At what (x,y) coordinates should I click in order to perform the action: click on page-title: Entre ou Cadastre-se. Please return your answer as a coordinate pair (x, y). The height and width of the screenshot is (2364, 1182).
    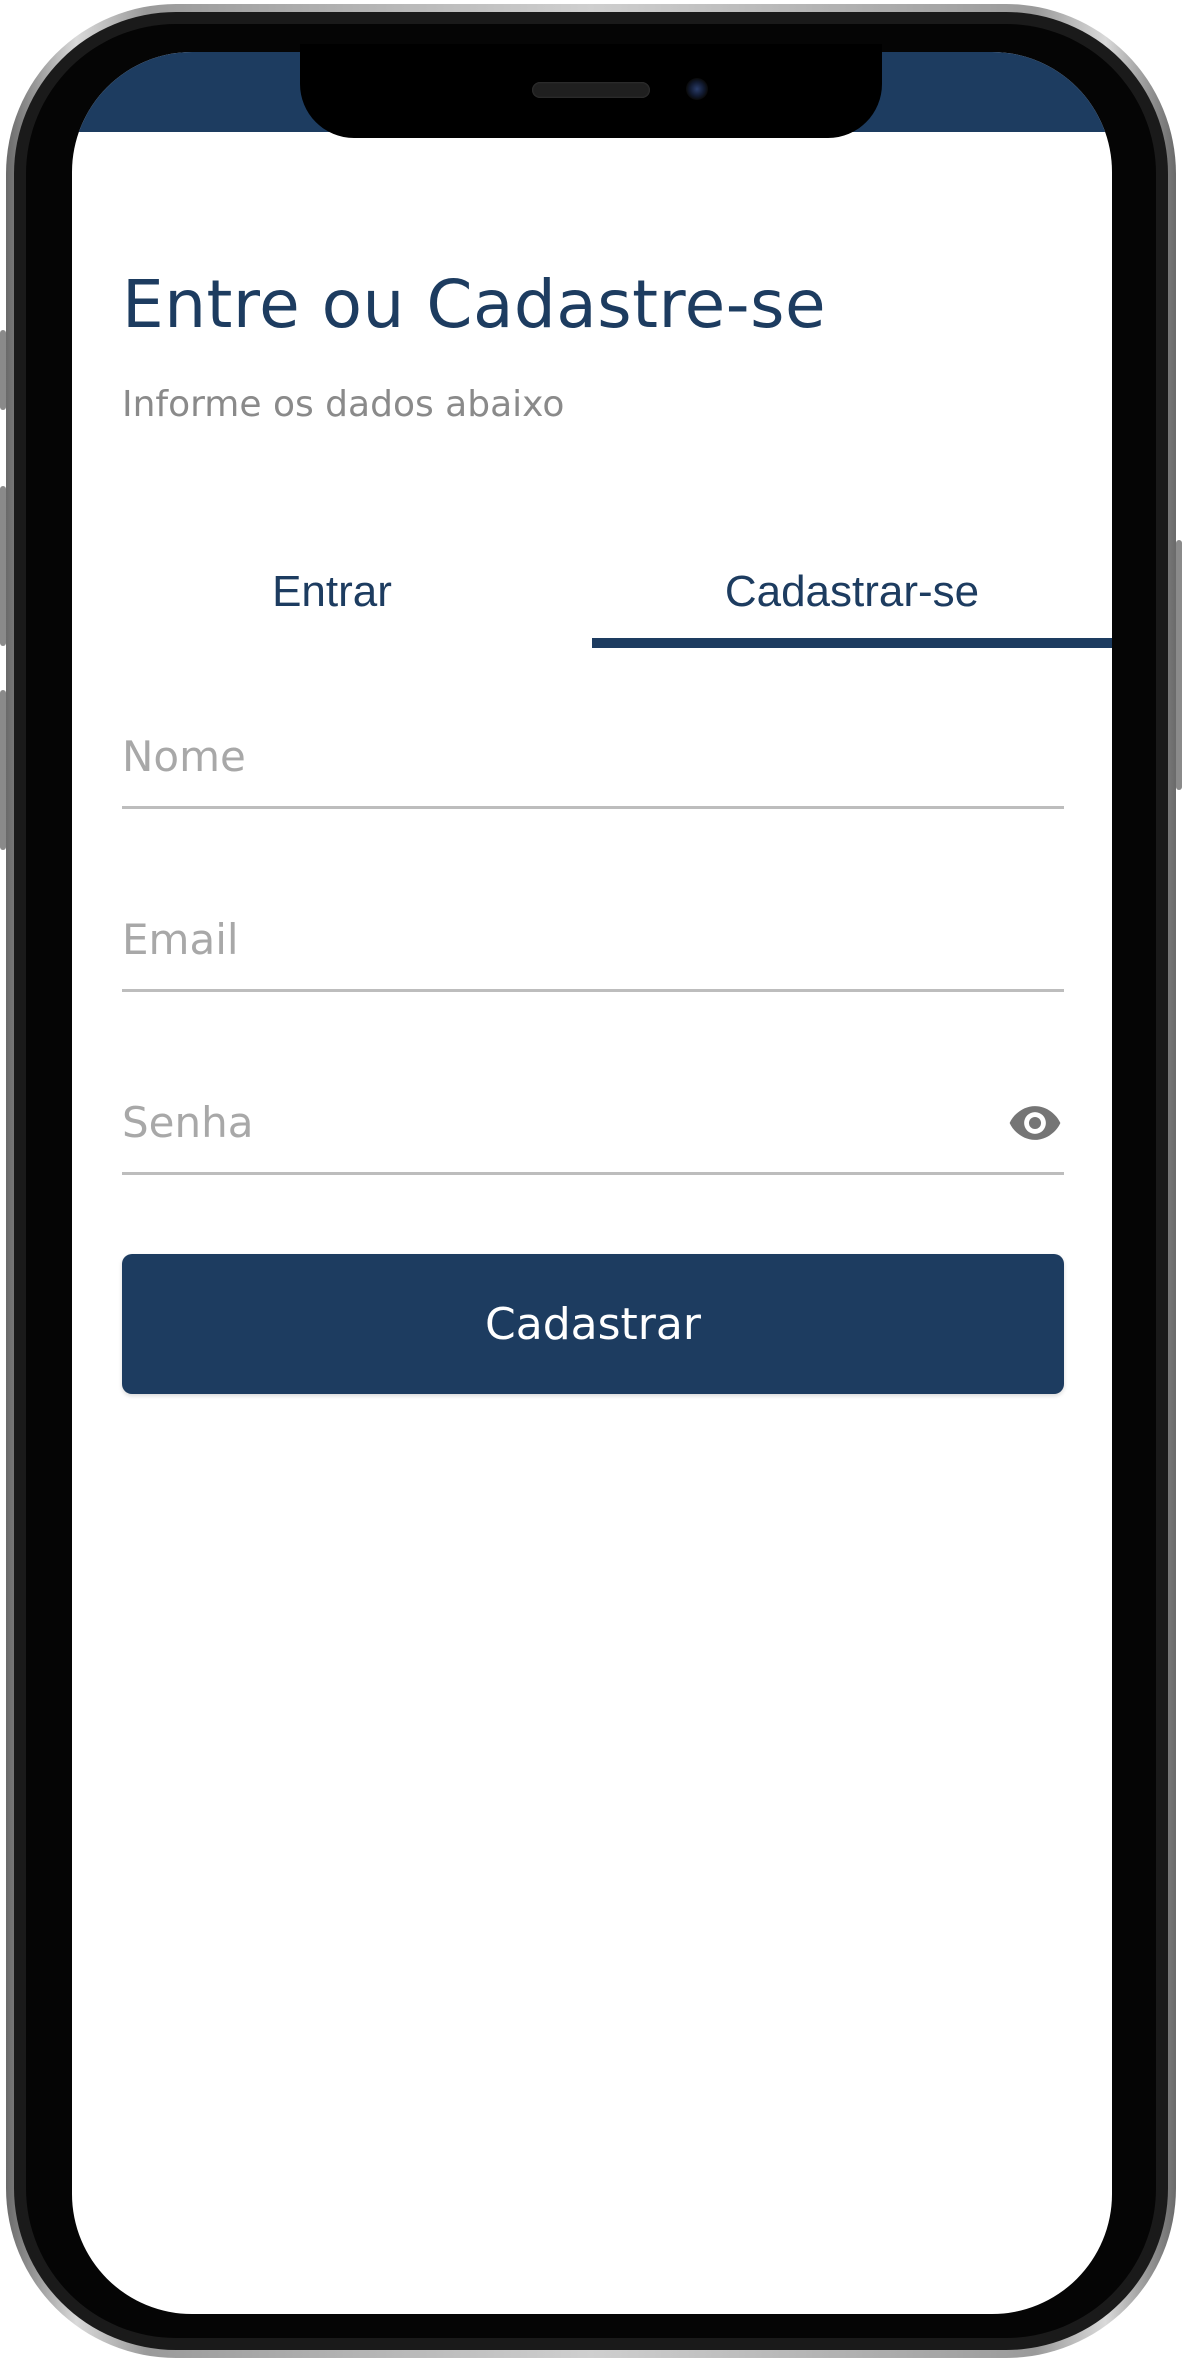
    Looking at the image, I should click on (474, 304).